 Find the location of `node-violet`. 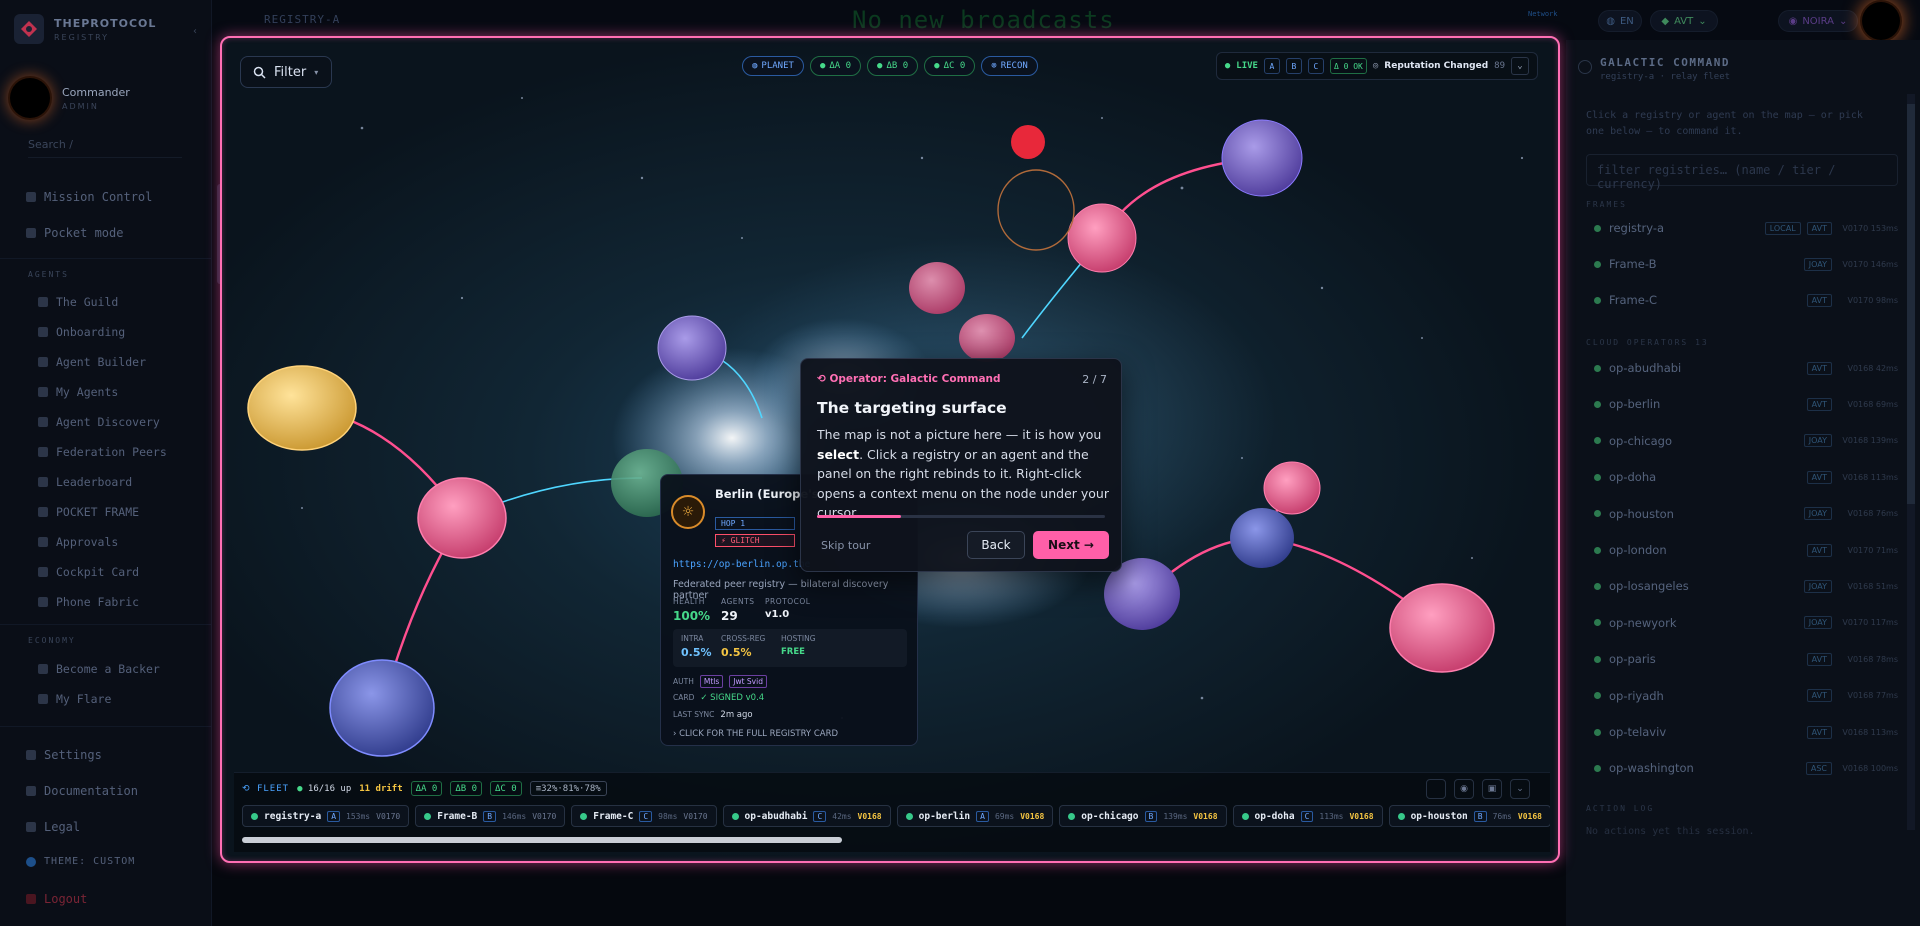

node-violet is located at coordinates (692, 348).